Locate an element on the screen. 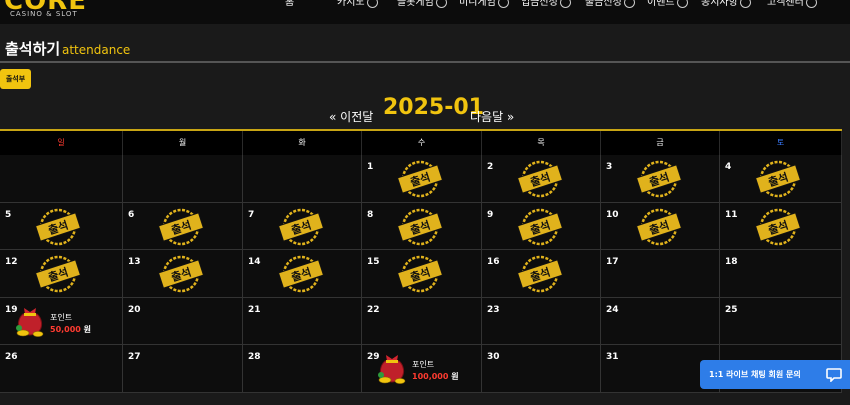 The width and height of the screenshot is (850, 405). calendar-day-cell: 16 출석 is located at coordinates (541, 274).